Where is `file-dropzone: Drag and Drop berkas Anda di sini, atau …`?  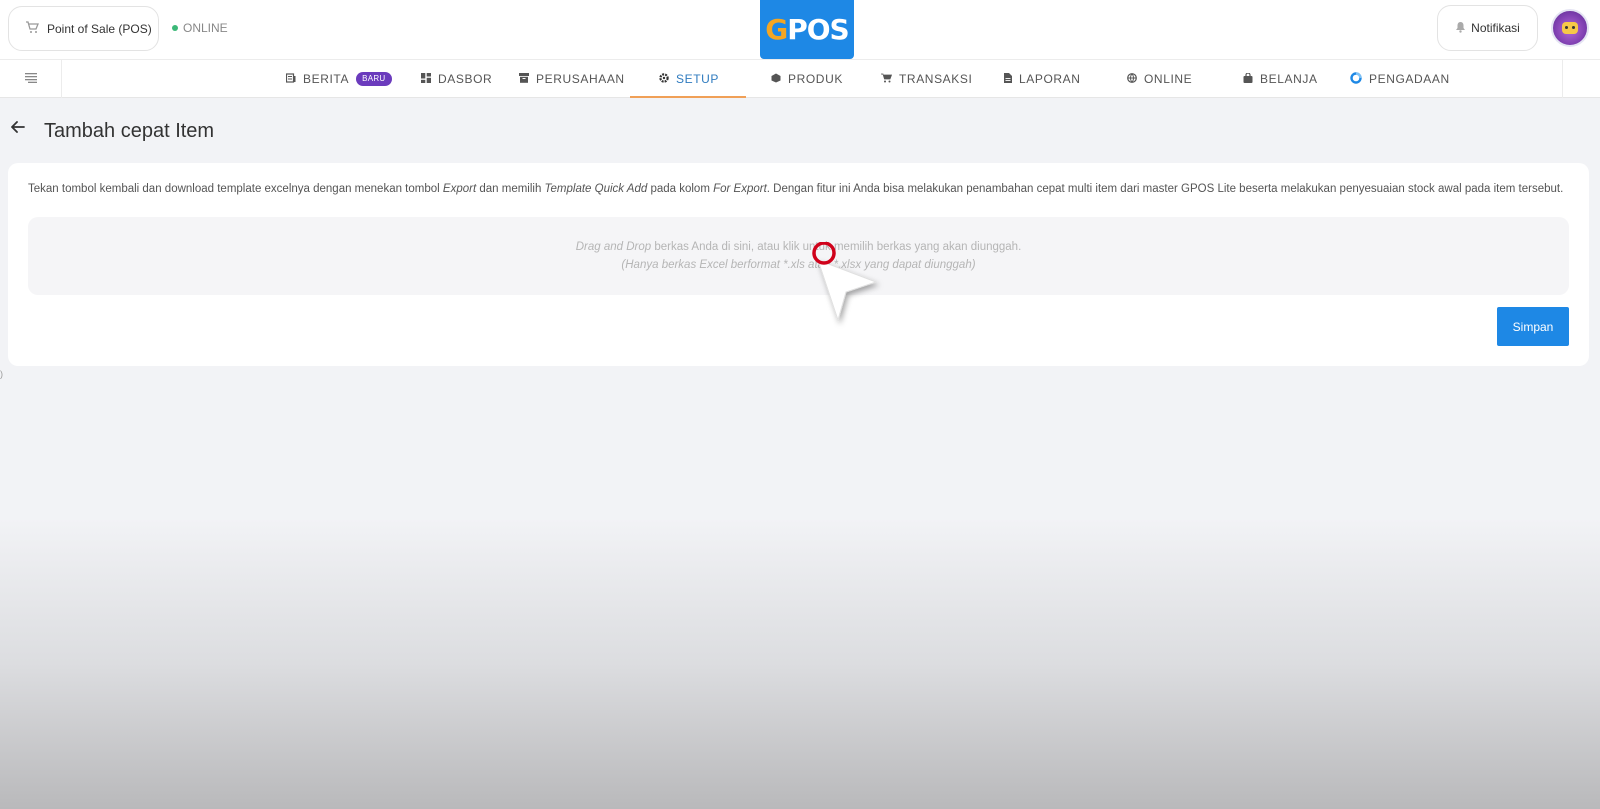
file-dropzone: Drag and Drop berkas Anda di sini, atau … is located at coordinates (798, 256).